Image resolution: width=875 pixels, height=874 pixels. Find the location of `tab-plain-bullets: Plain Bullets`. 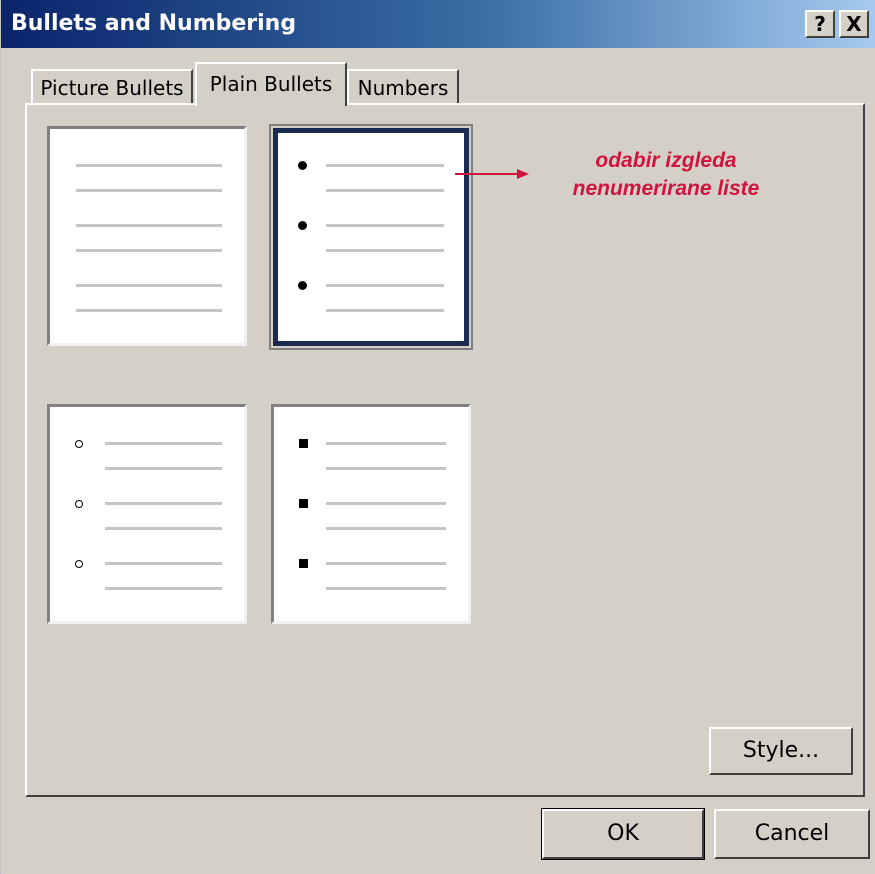

tab-plain-bullets: Plain Bullets is located at coordinates (271, 84).